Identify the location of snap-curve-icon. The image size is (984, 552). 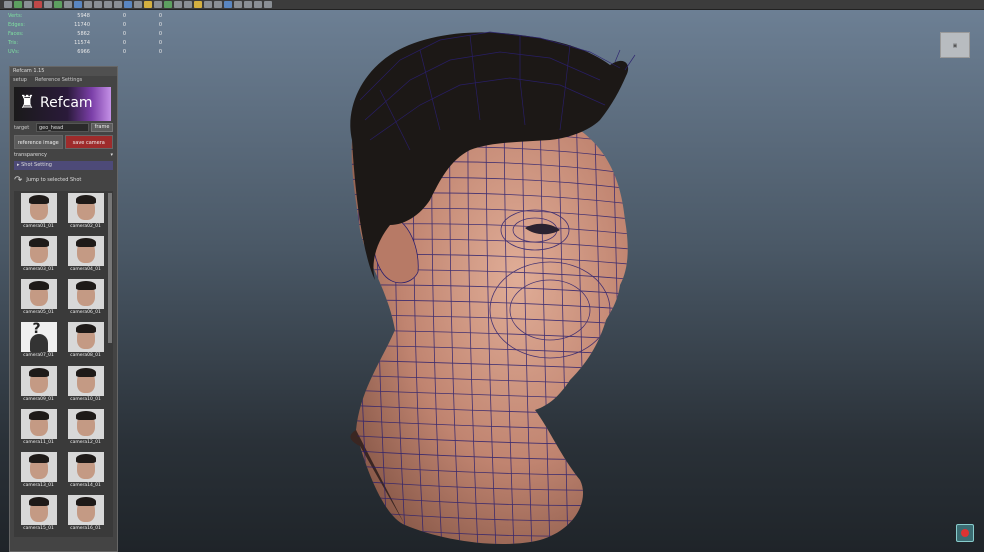
(98, 4).